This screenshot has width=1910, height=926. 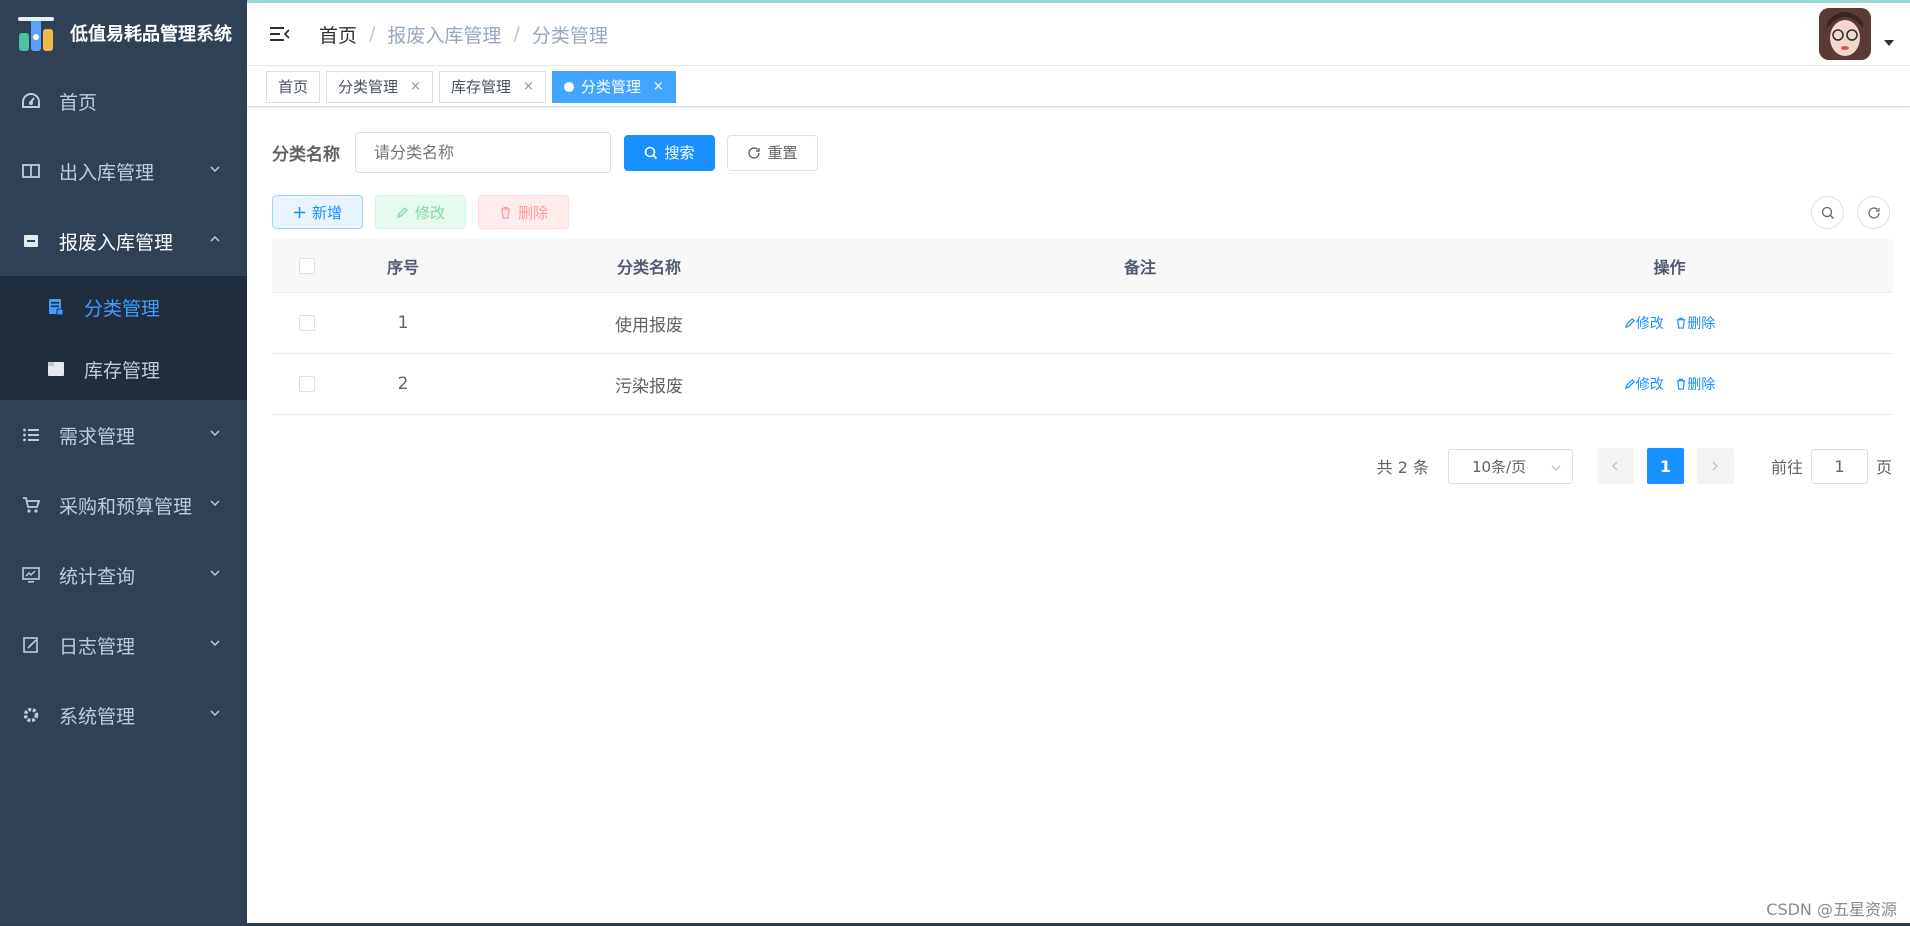 I want to click on sidebar-item-category: 分类管理, so click(x=123, y=307).